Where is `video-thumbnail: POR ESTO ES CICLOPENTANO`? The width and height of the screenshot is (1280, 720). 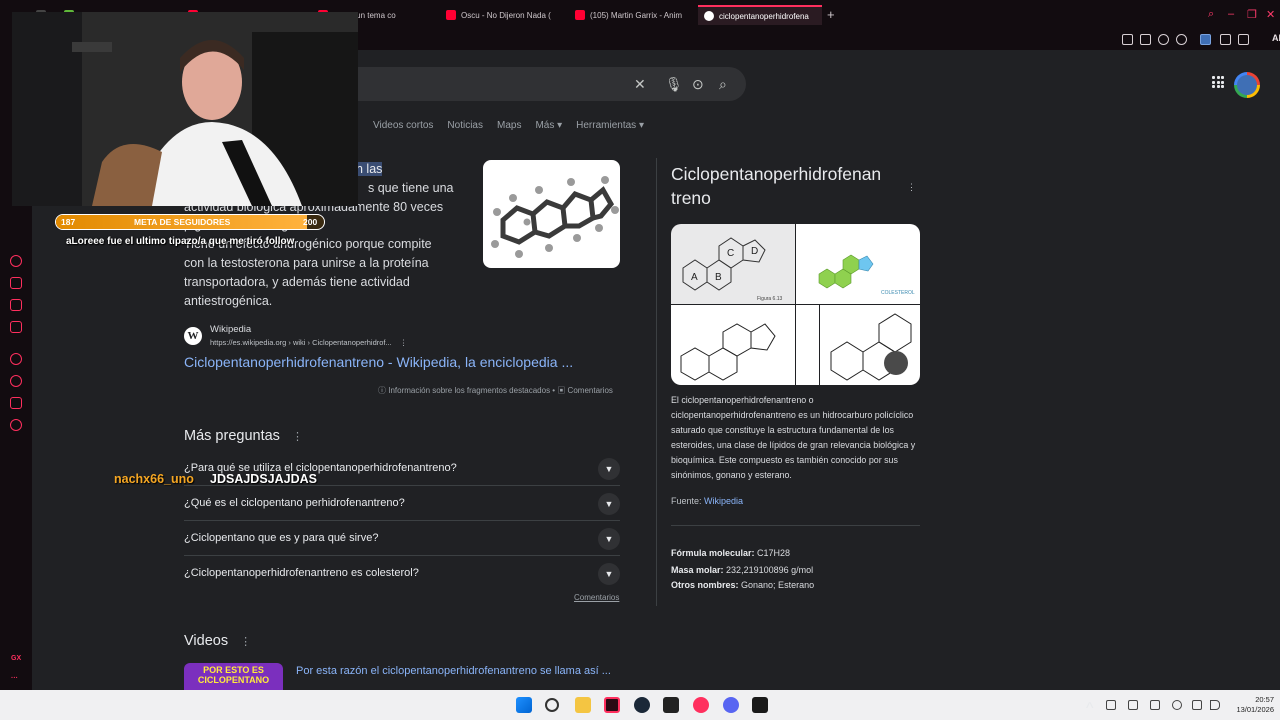
video-thumbnail: POR ESTO ES CICLOPENTANO is located at coordinates (233, 676).